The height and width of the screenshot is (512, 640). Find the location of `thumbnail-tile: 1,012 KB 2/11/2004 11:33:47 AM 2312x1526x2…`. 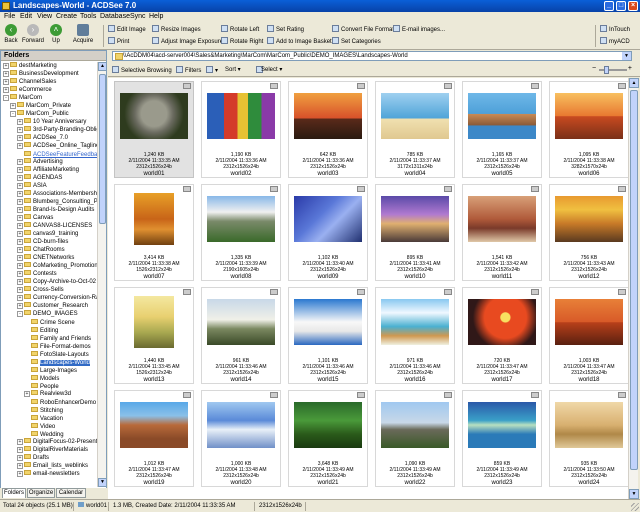

thumbnail-tile: 1,012 KB 2/11/2004 11:33:47 AM 2312x1526x2… is located at coordinates (154, 438).